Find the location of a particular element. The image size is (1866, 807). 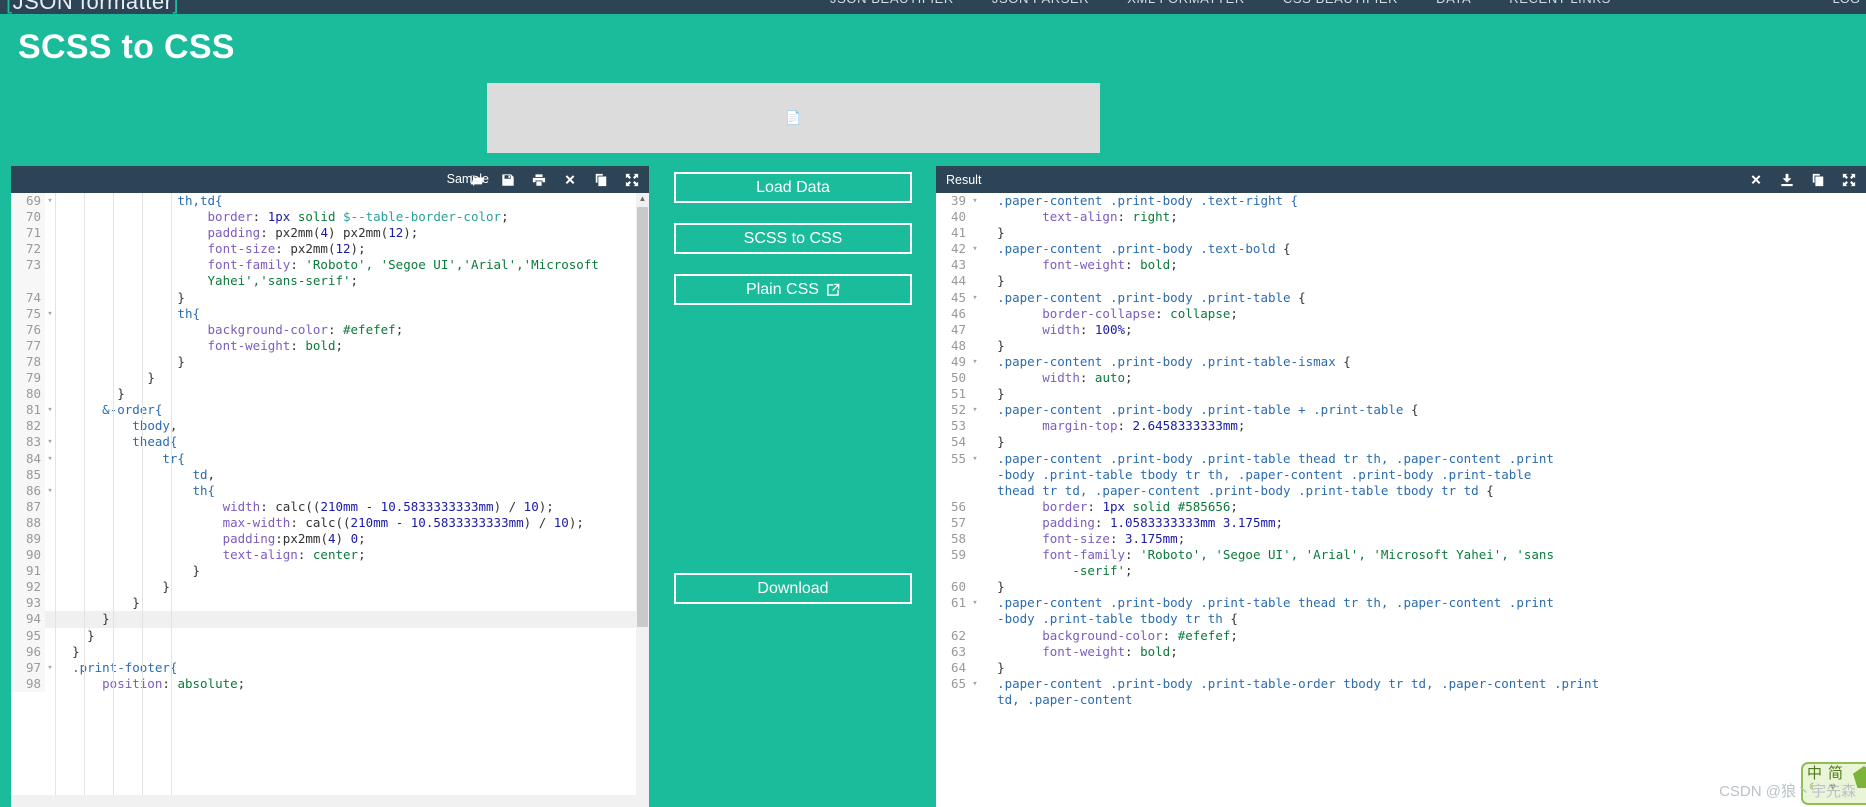

print-icon is located at coordinates (539, 180).